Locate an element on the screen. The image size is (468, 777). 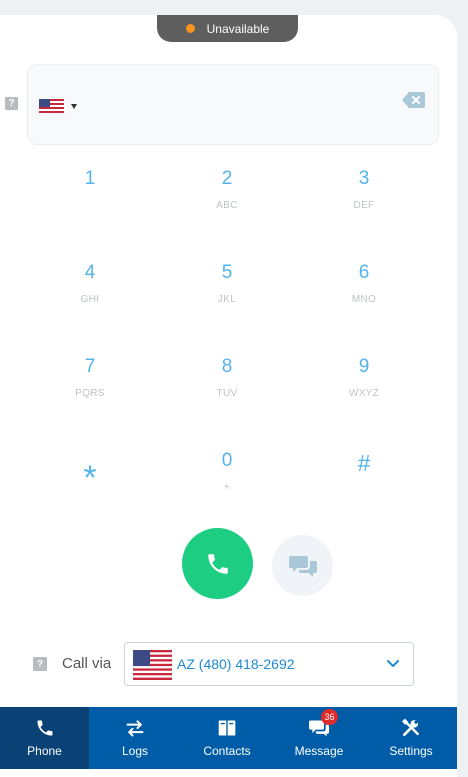
call-button is located at coordinates (217, 563).